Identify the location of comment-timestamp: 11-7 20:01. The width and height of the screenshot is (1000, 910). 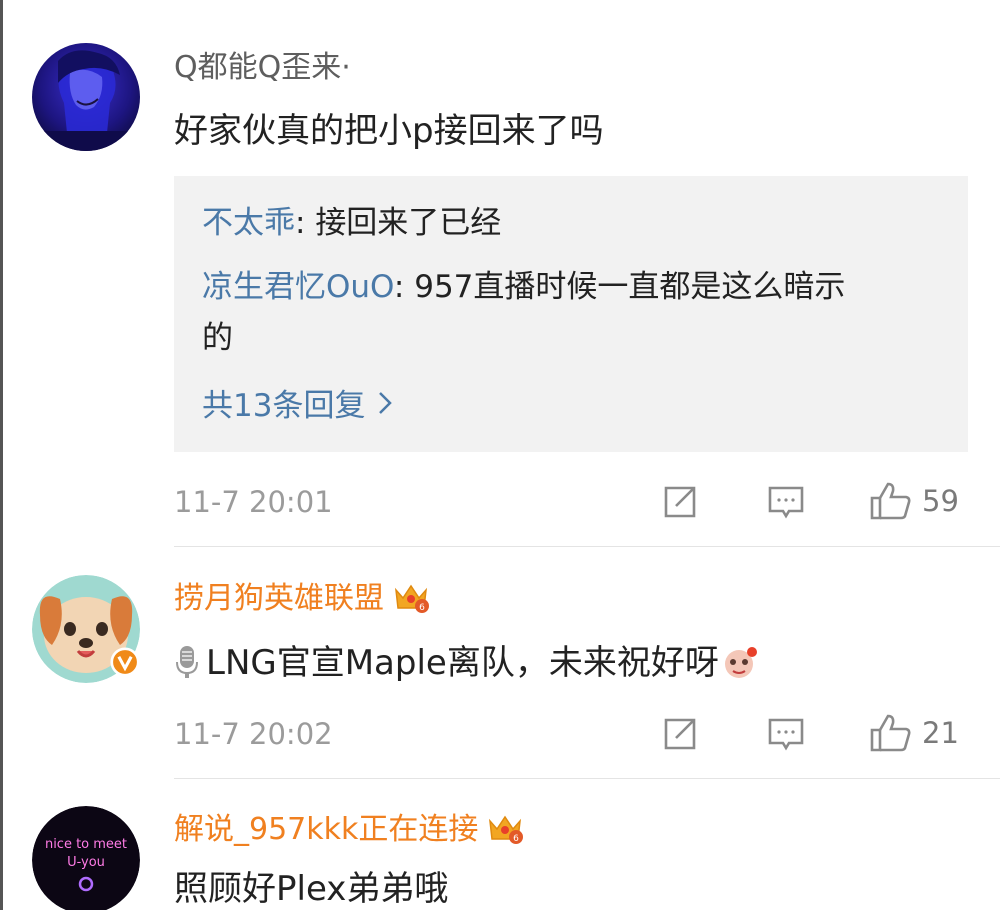
(253, 502).